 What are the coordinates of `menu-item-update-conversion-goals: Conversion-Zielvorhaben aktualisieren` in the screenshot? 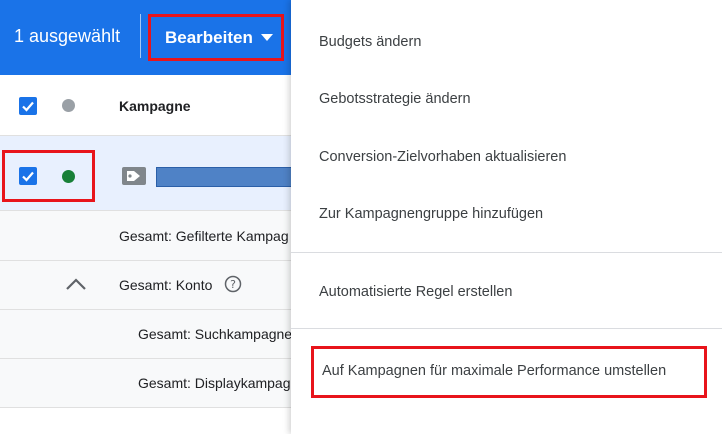 It's located at (442, 157).